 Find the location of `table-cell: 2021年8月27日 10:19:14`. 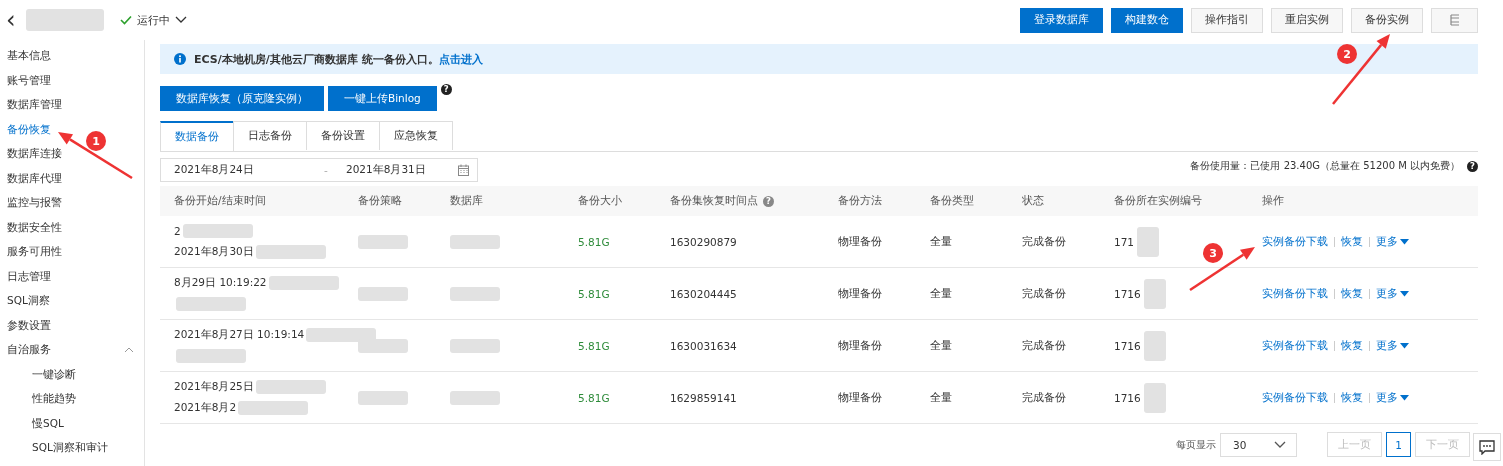

table-cell: 2021年8月27日 10:19:14 is located at coordinates (239, 335).